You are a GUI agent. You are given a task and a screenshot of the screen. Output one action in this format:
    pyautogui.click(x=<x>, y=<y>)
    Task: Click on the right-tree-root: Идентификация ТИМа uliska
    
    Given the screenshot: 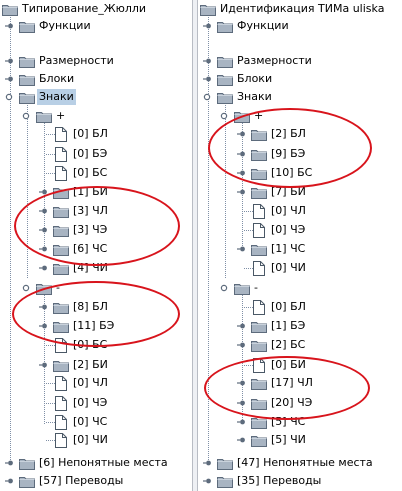 What is the action you would take?
    pyautogui.click(x=293, y=9)
    